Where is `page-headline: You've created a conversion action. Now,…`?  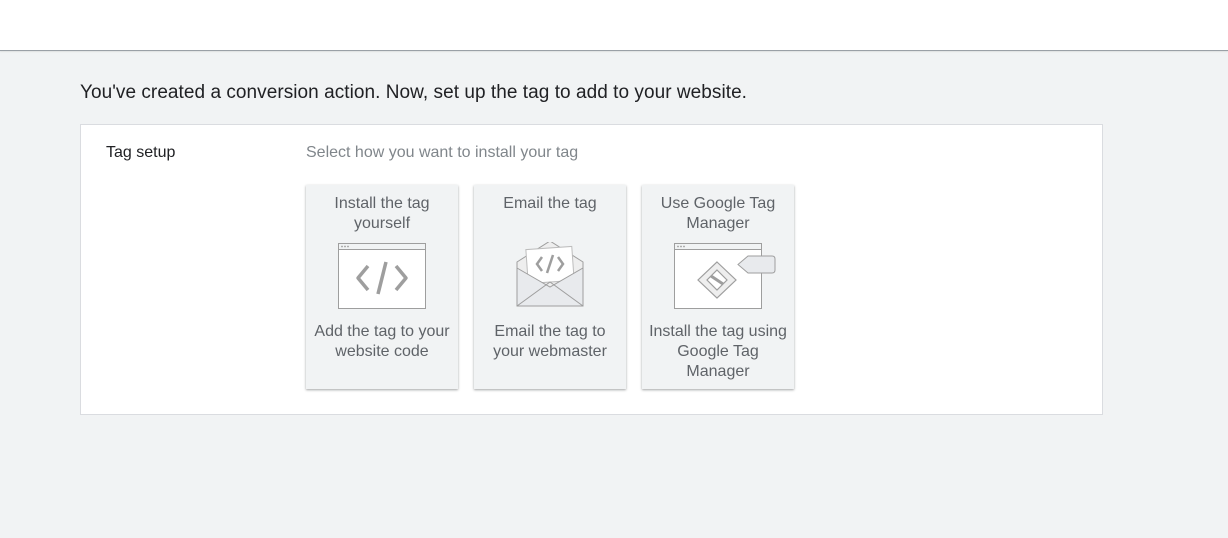
page-headline: You've created a conversion action. Now,… is located at coordinates (414, 92).